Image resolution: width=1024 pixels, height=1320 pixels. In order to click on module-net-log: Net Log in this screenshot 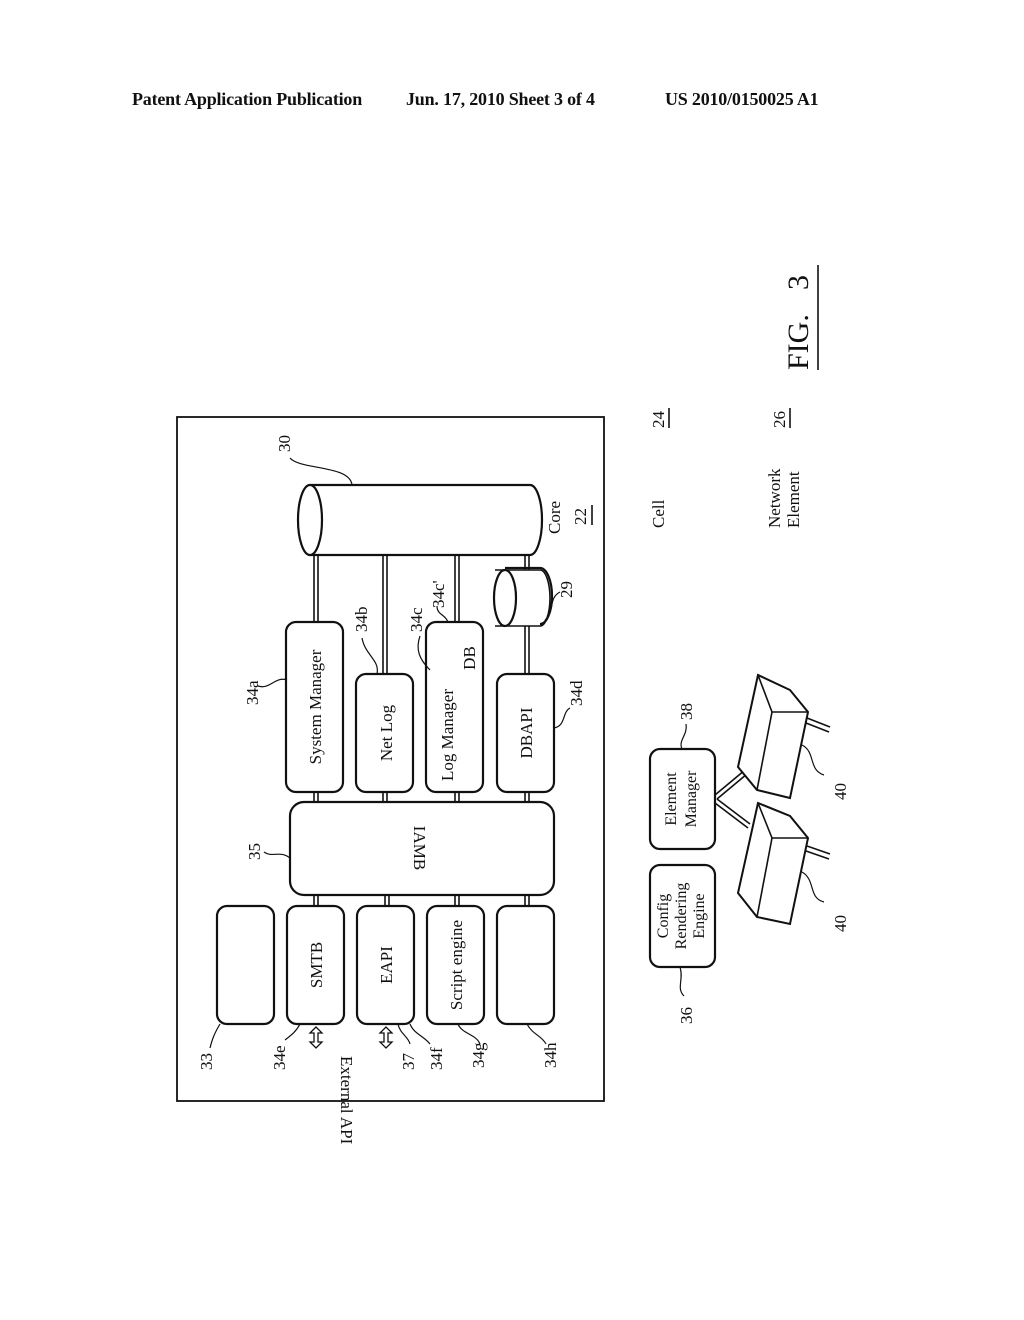, I will do `click(384, 733)`.